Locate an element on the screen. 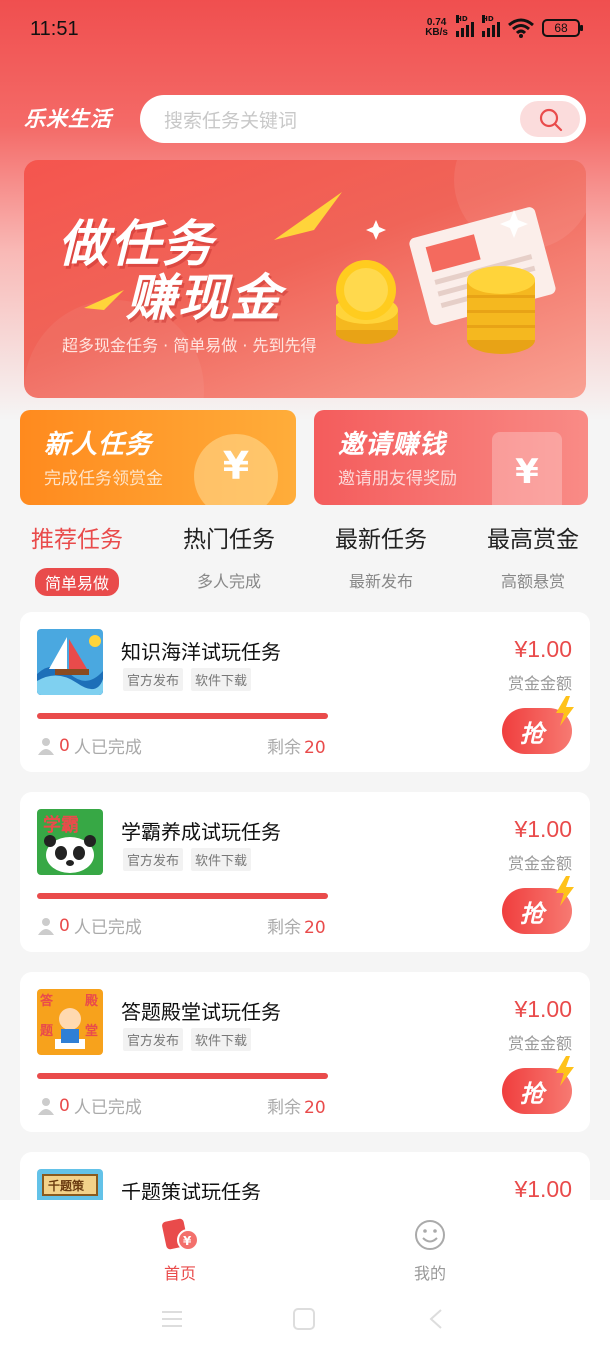  status-time: 11:51 is located at coordinates (54, 29).